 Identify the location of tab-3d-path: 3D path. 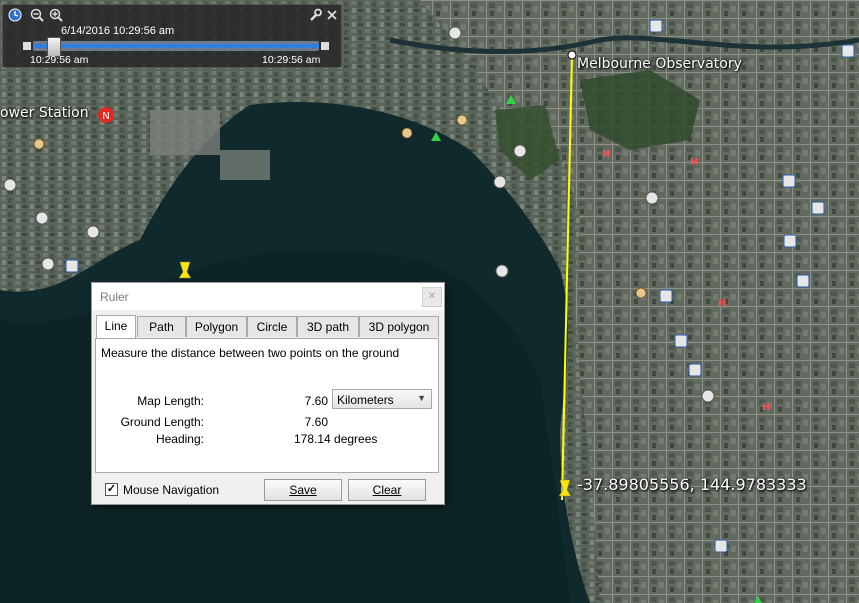
(328, 326).